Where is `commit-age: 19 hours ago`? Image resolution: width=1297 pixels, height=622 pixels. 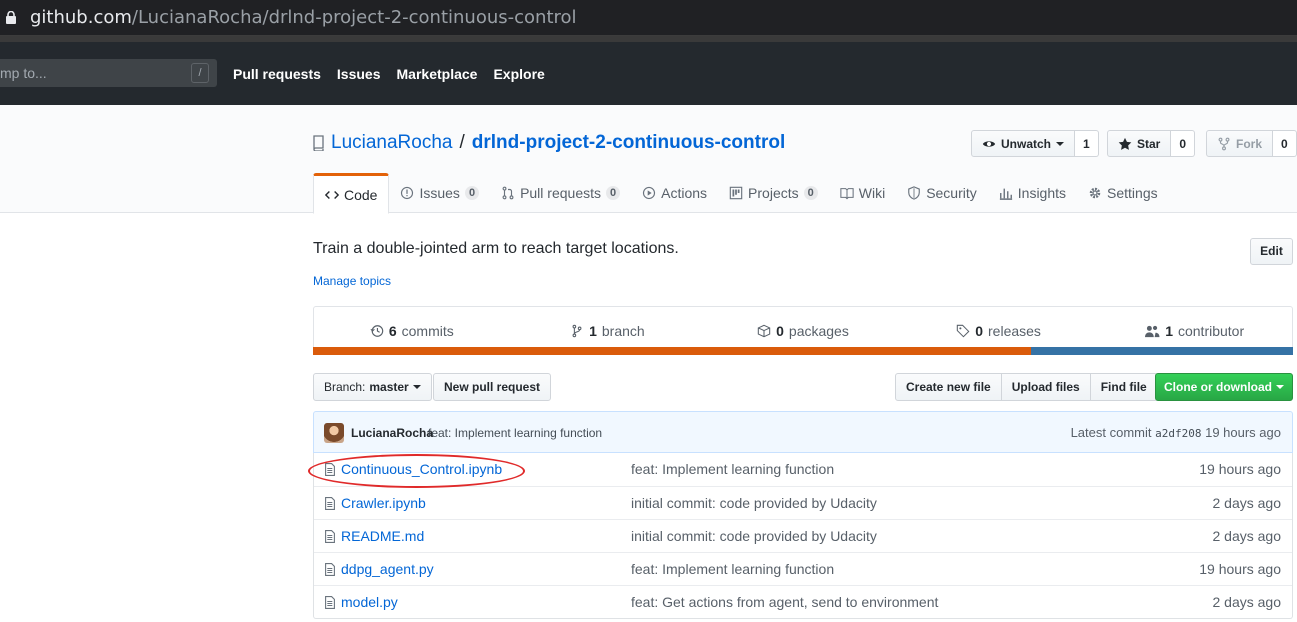
commit-age: 19 hours ago is located at coordinates (1243, 432).